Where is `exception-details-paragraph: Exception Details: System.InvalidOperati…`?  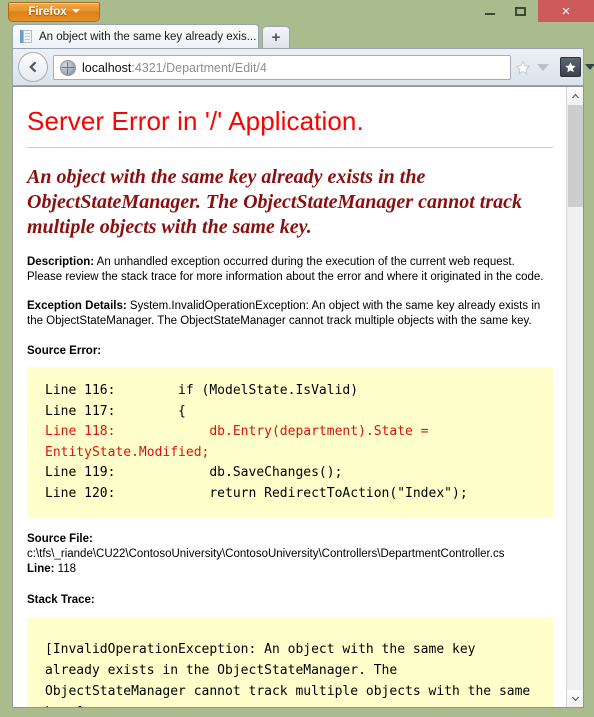 exception-details-paragraph: Exception Details: System.InvalidOperati… is located at coordinates (290, 313).